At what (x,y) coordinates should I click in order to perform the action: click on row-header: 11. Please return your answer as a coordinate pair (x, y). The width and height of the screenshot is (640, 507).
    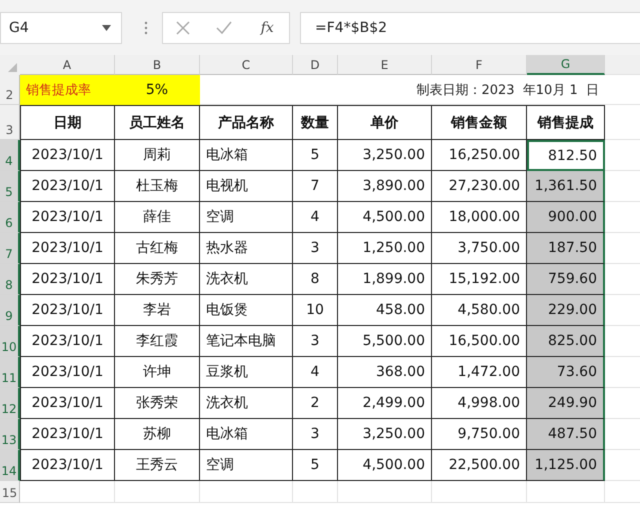
    Looking at the image, I should click on (10, 372).